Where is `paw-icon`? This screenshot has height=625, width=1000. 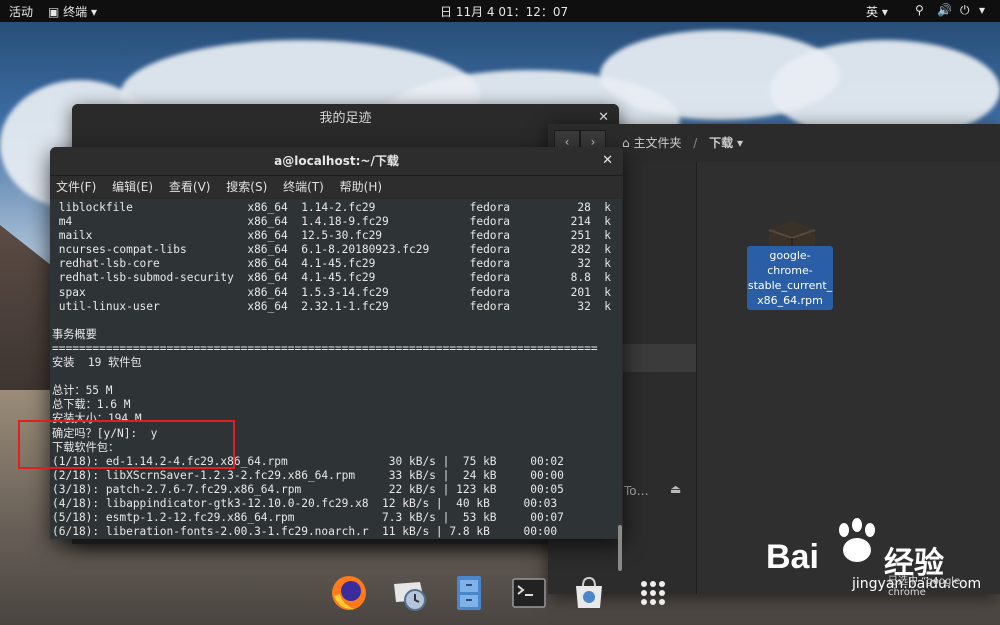
paw-icon is located at coordinates (857, 546).